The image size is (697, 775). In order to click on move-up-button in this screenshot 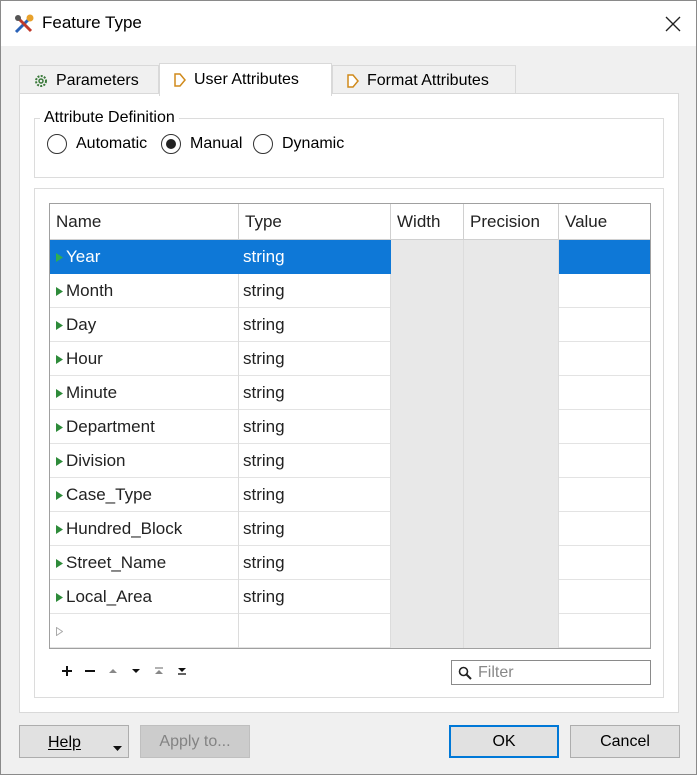, I will do `click(112, 671)`.